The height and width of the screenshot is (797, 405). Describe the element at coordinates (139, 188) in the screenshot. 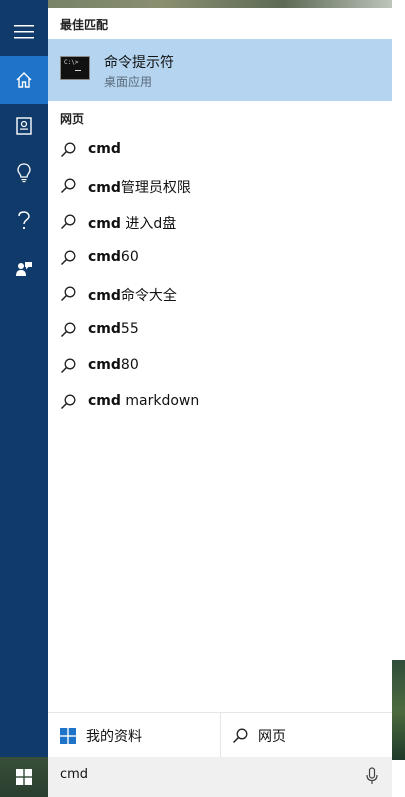

I see `web-result-label: cmd管理员权限` at that location.